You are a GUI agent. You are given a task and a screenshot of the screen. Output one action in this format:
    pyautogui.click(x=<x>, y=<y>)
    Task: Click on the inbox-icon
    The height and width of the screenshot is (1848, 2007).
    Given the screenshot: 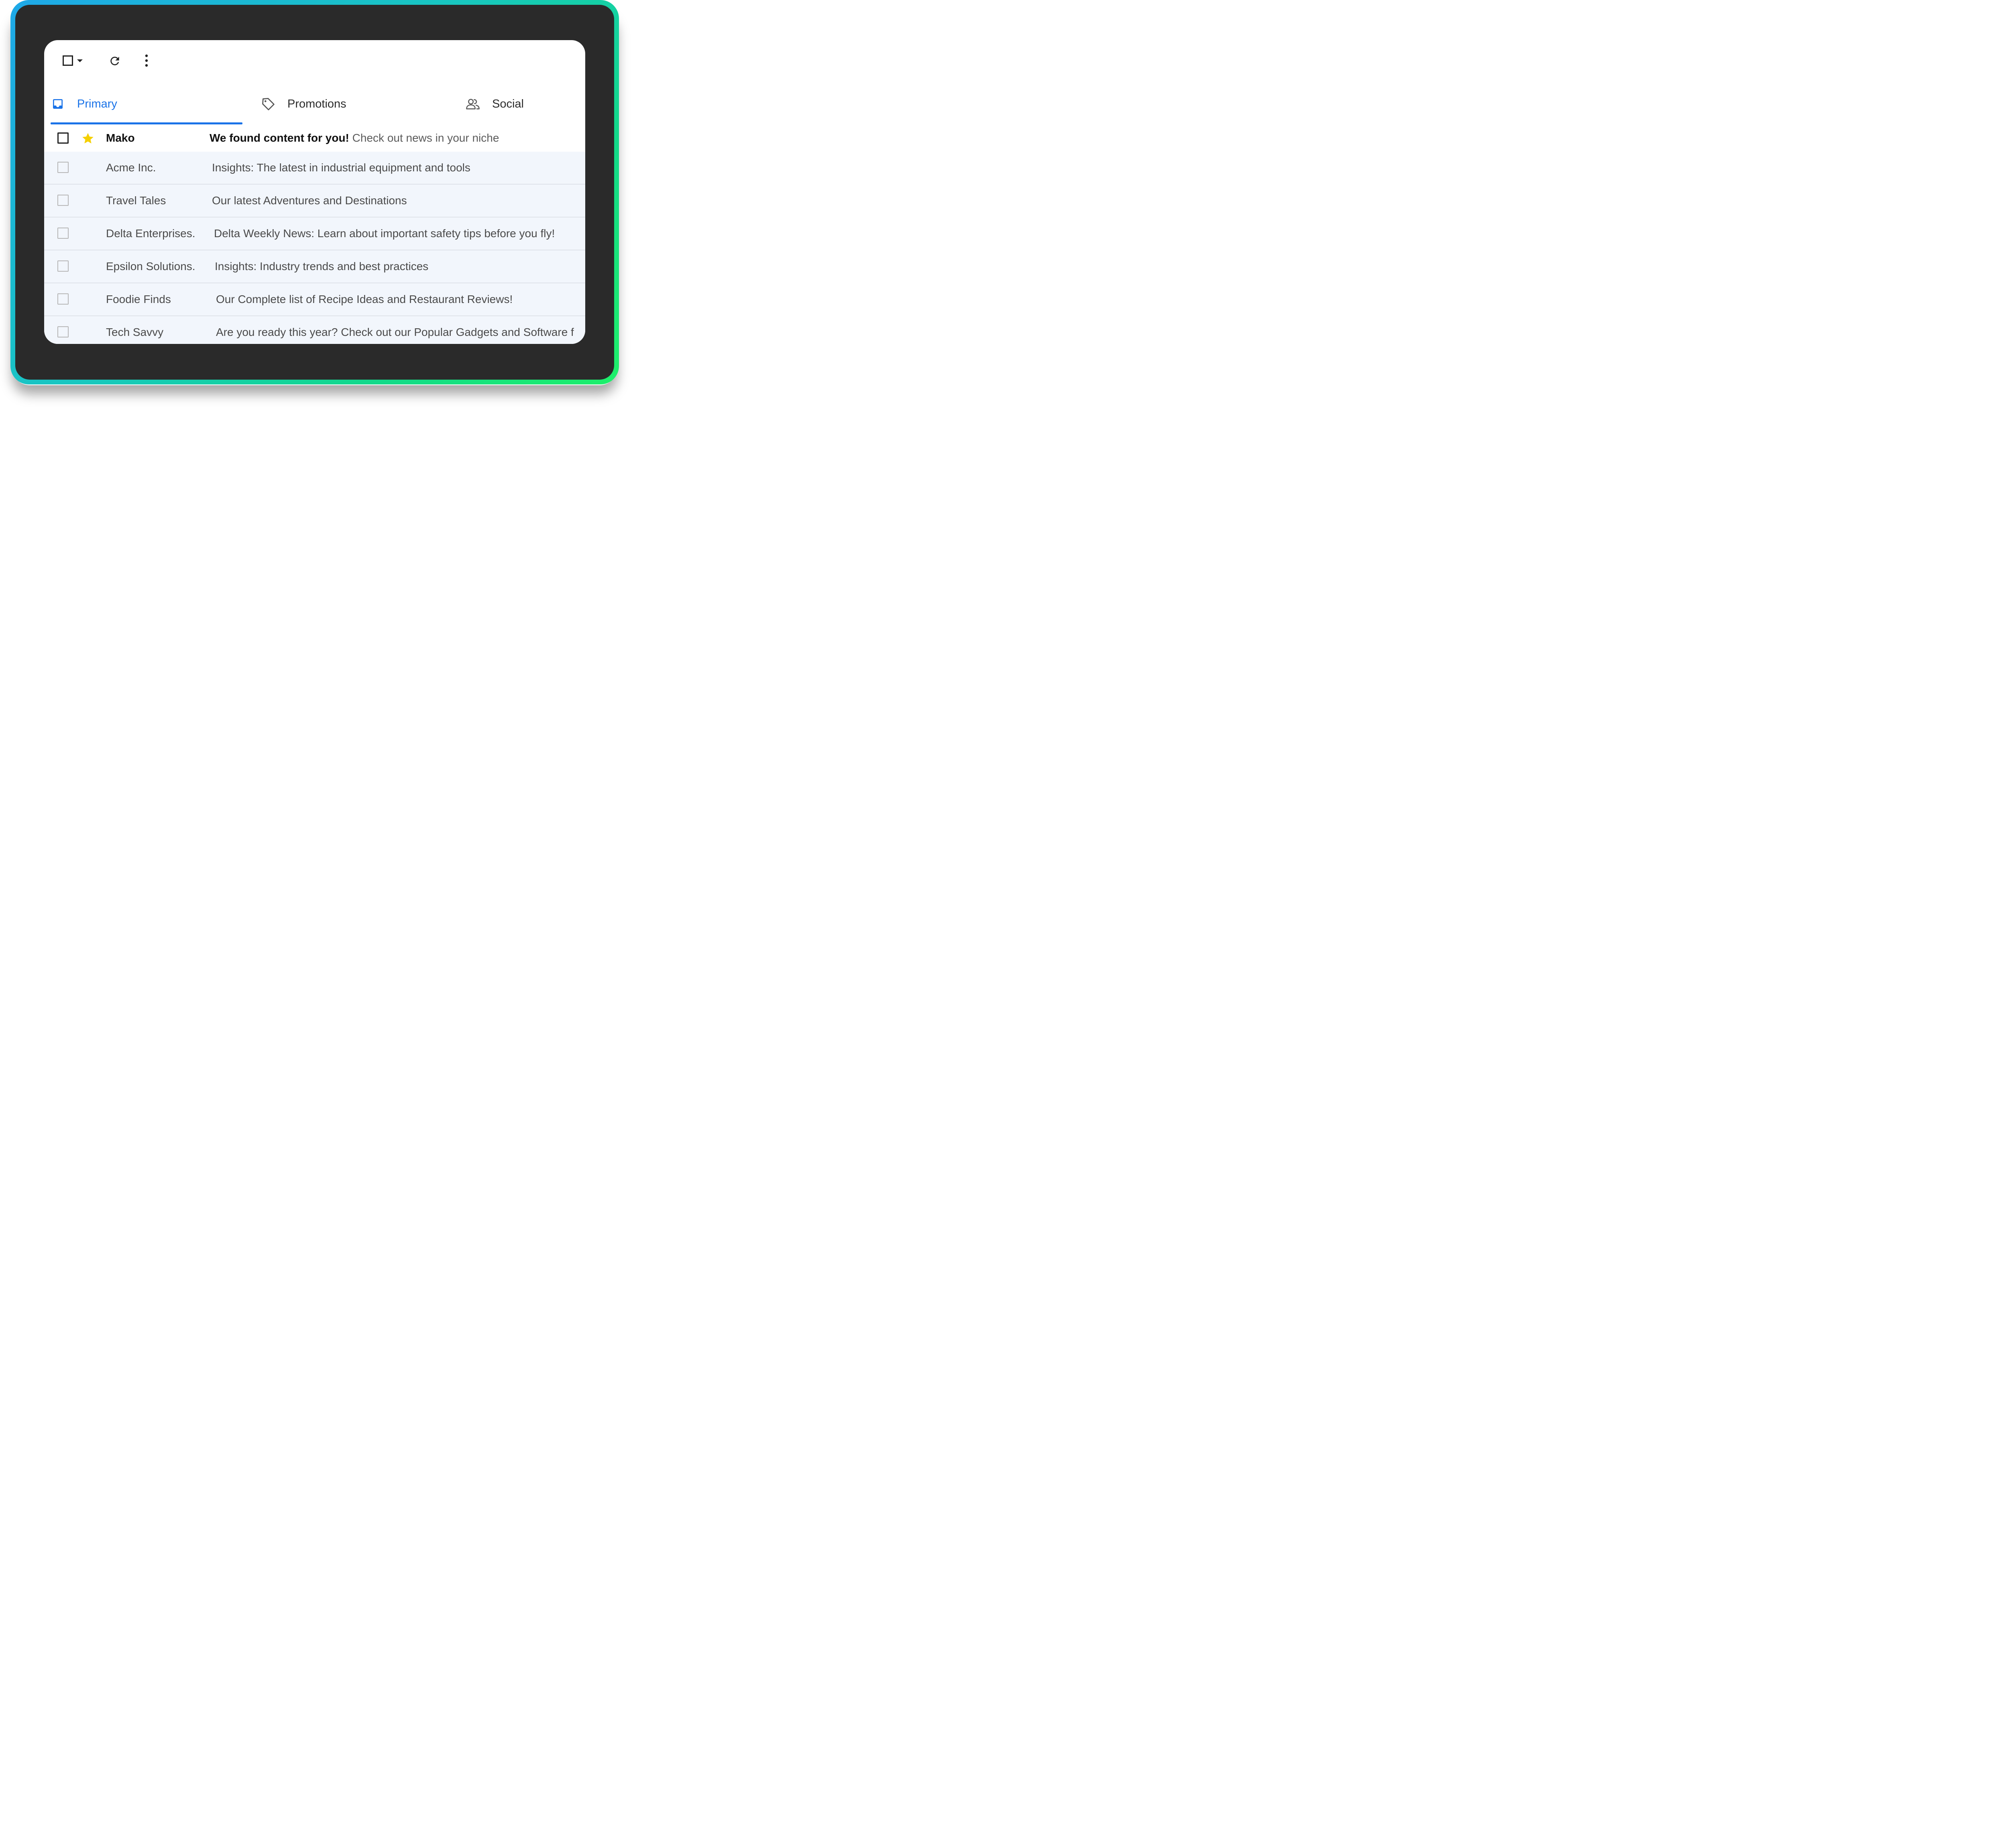 What is the action you would take?
    pyautogui.click(x=58, y=104)
    